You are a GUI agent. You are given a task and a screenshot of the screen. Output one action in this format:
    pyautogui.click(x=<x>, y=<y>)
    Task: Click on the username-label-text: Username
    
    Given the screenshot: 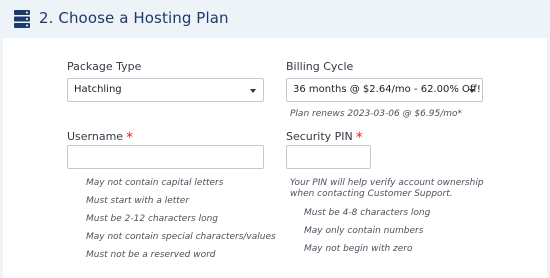 What is the action you would take?
    pyautogui.click(x=95, y=136)
    